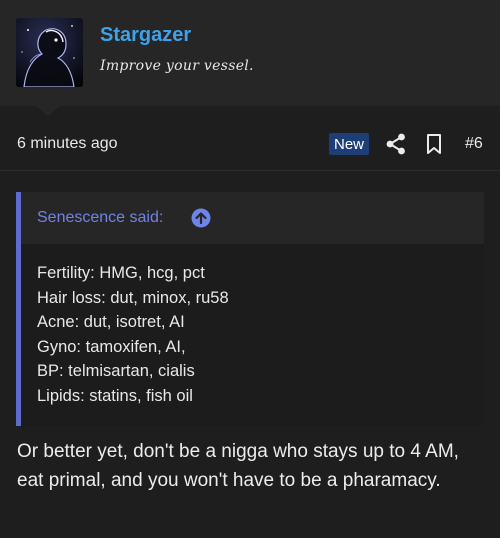 This screenshot has width=500, height=538. I want to click on arrow-up-circle-icon, so click(201, 218).